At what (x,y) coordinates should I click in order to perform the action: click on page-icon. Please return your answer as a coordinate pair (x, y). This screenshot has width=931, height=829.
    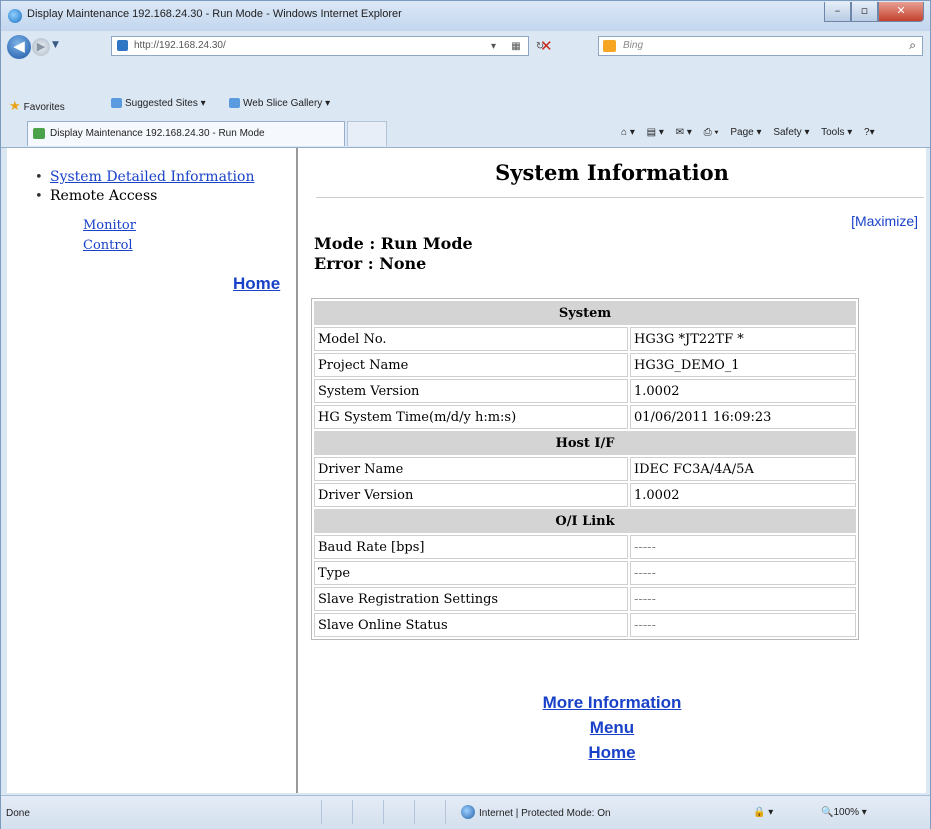
    Looking at the image, I should click on (122, 45).